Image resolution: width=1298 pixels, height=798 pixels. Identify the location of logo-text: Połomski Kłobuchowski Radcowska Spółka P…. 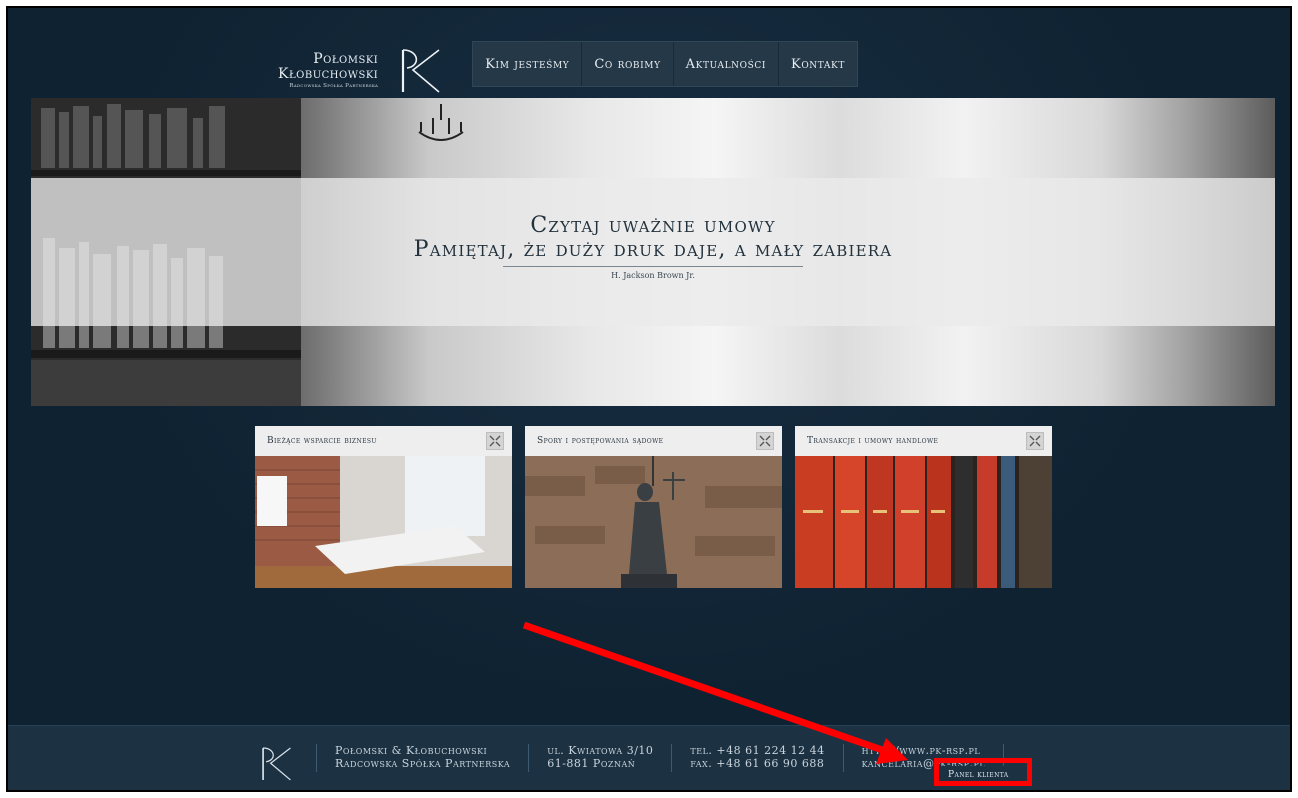
(328, 71).